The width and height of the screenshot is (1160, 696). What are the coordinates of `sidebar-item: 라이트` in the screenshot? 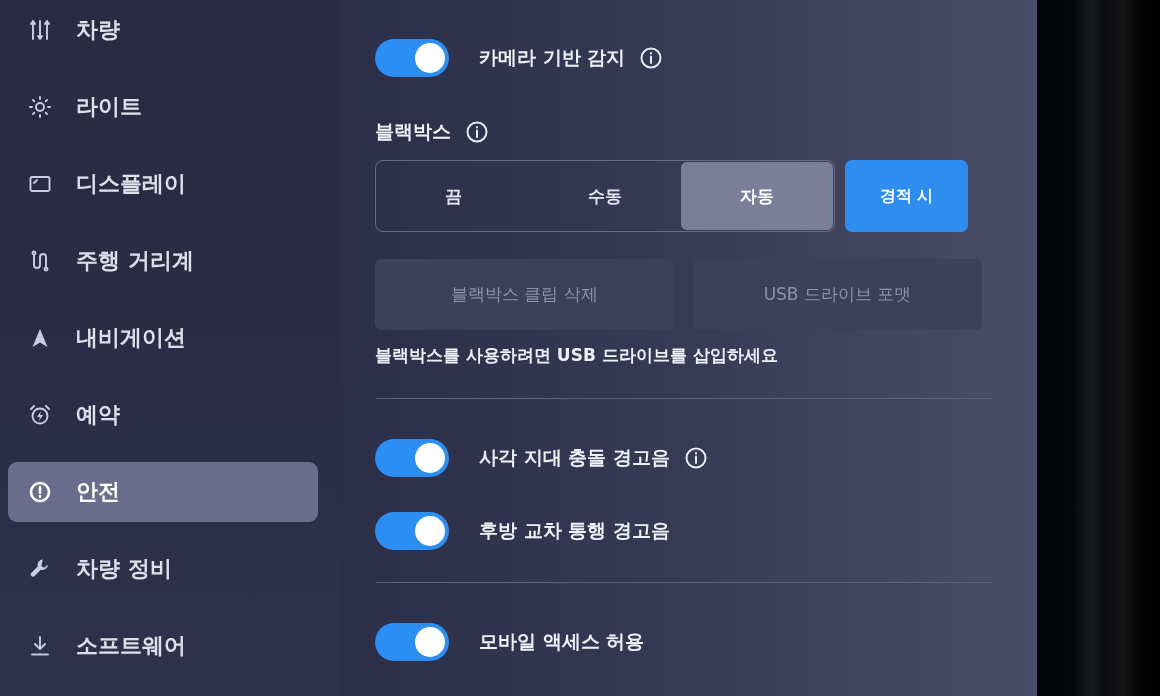 It's located at (163, 107).